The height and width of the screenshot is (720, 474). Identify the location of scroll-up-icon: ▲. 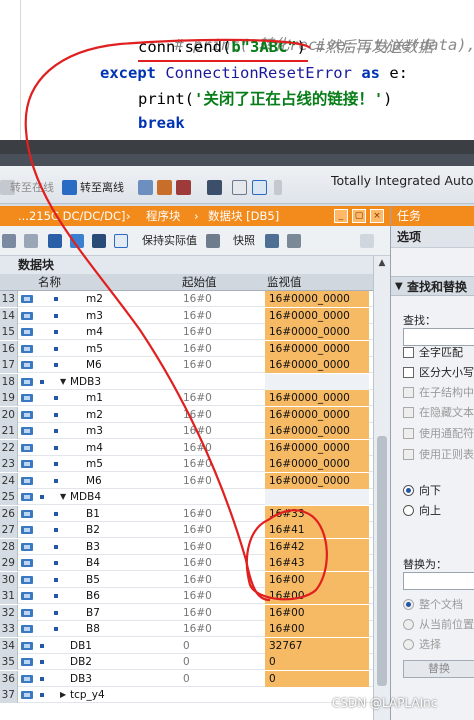
(382, 263).